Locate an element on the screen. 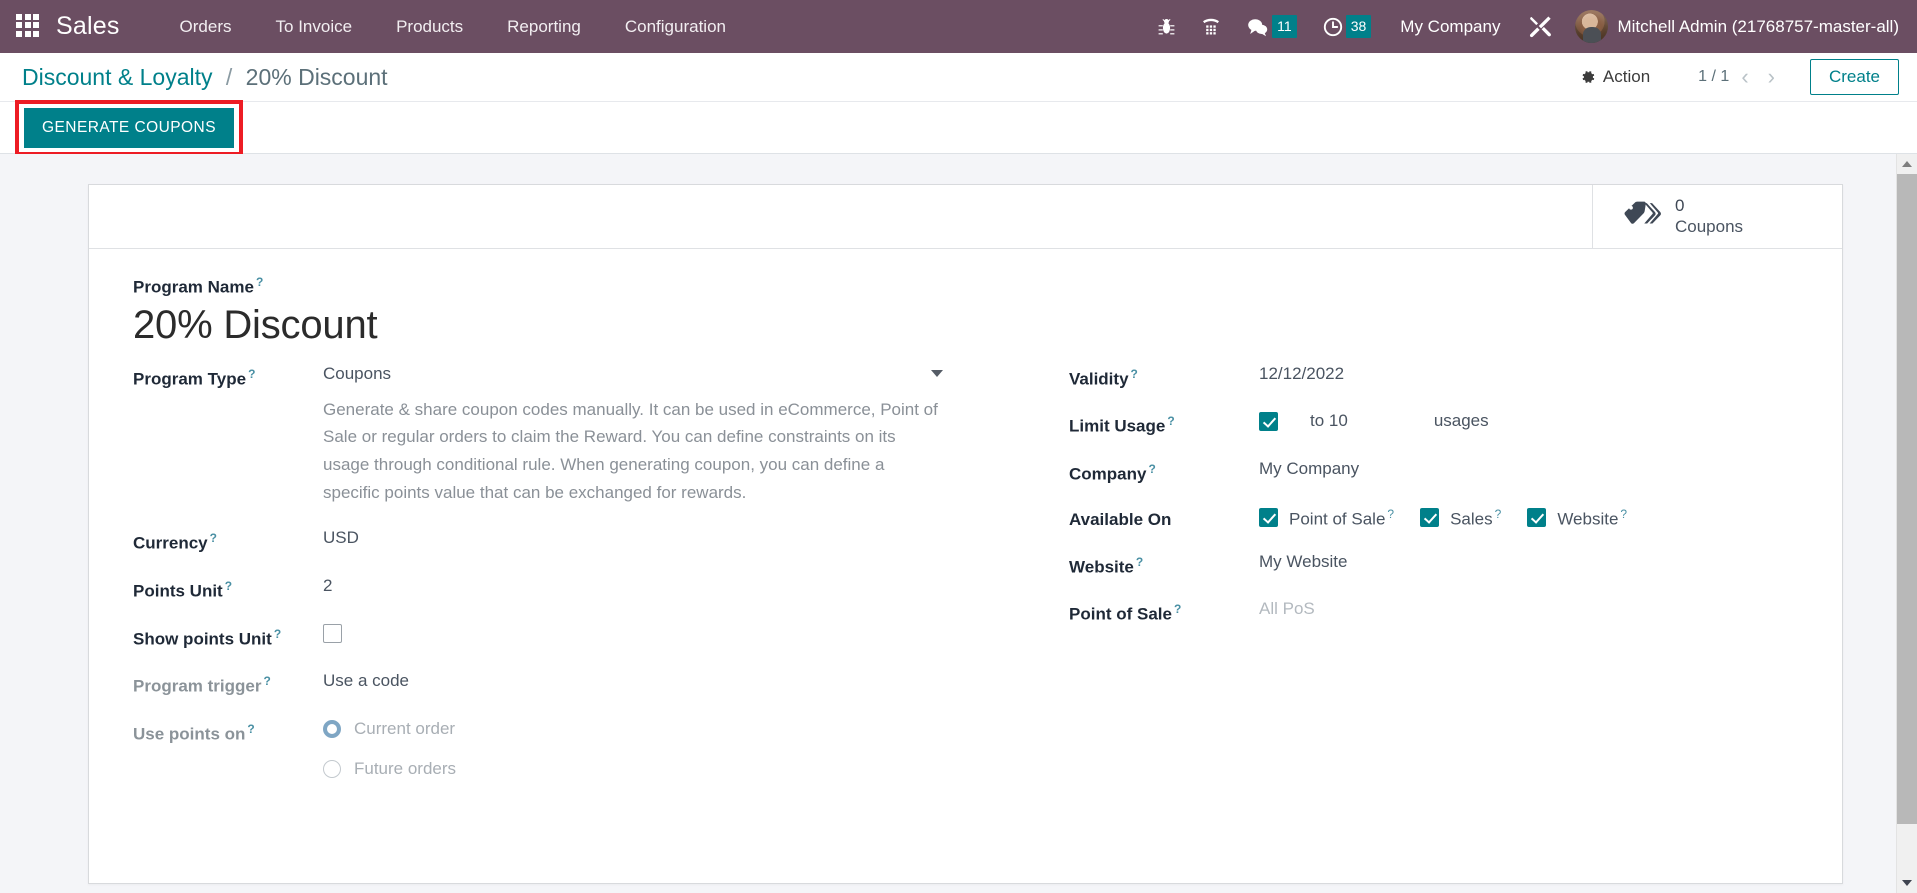 Image resolution: width=1917 pixels, height=893 pixels. available-on-sales-label: Sales? is located at coordinates (1476, 517).